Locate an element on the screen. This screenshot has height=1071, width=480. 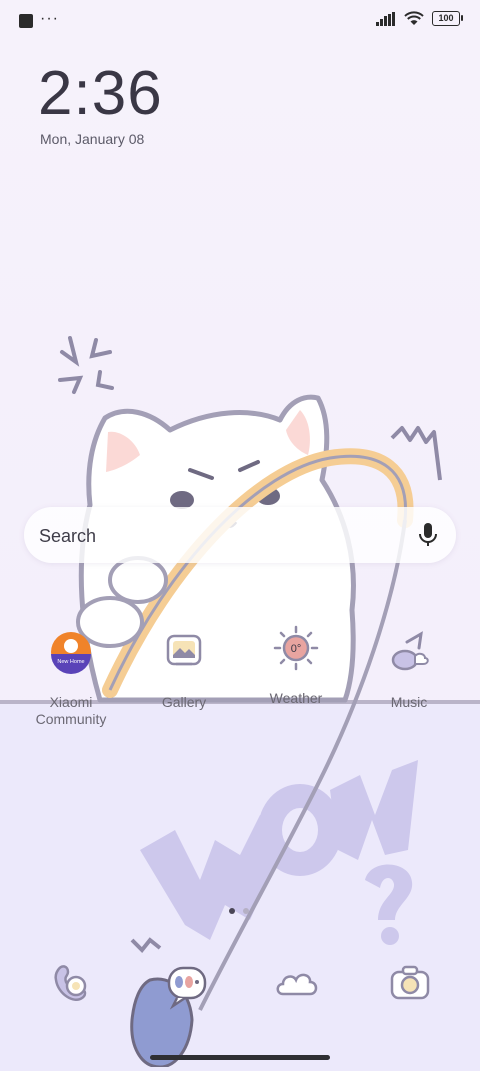
music-note-icon is located at coordinates (410, 651).